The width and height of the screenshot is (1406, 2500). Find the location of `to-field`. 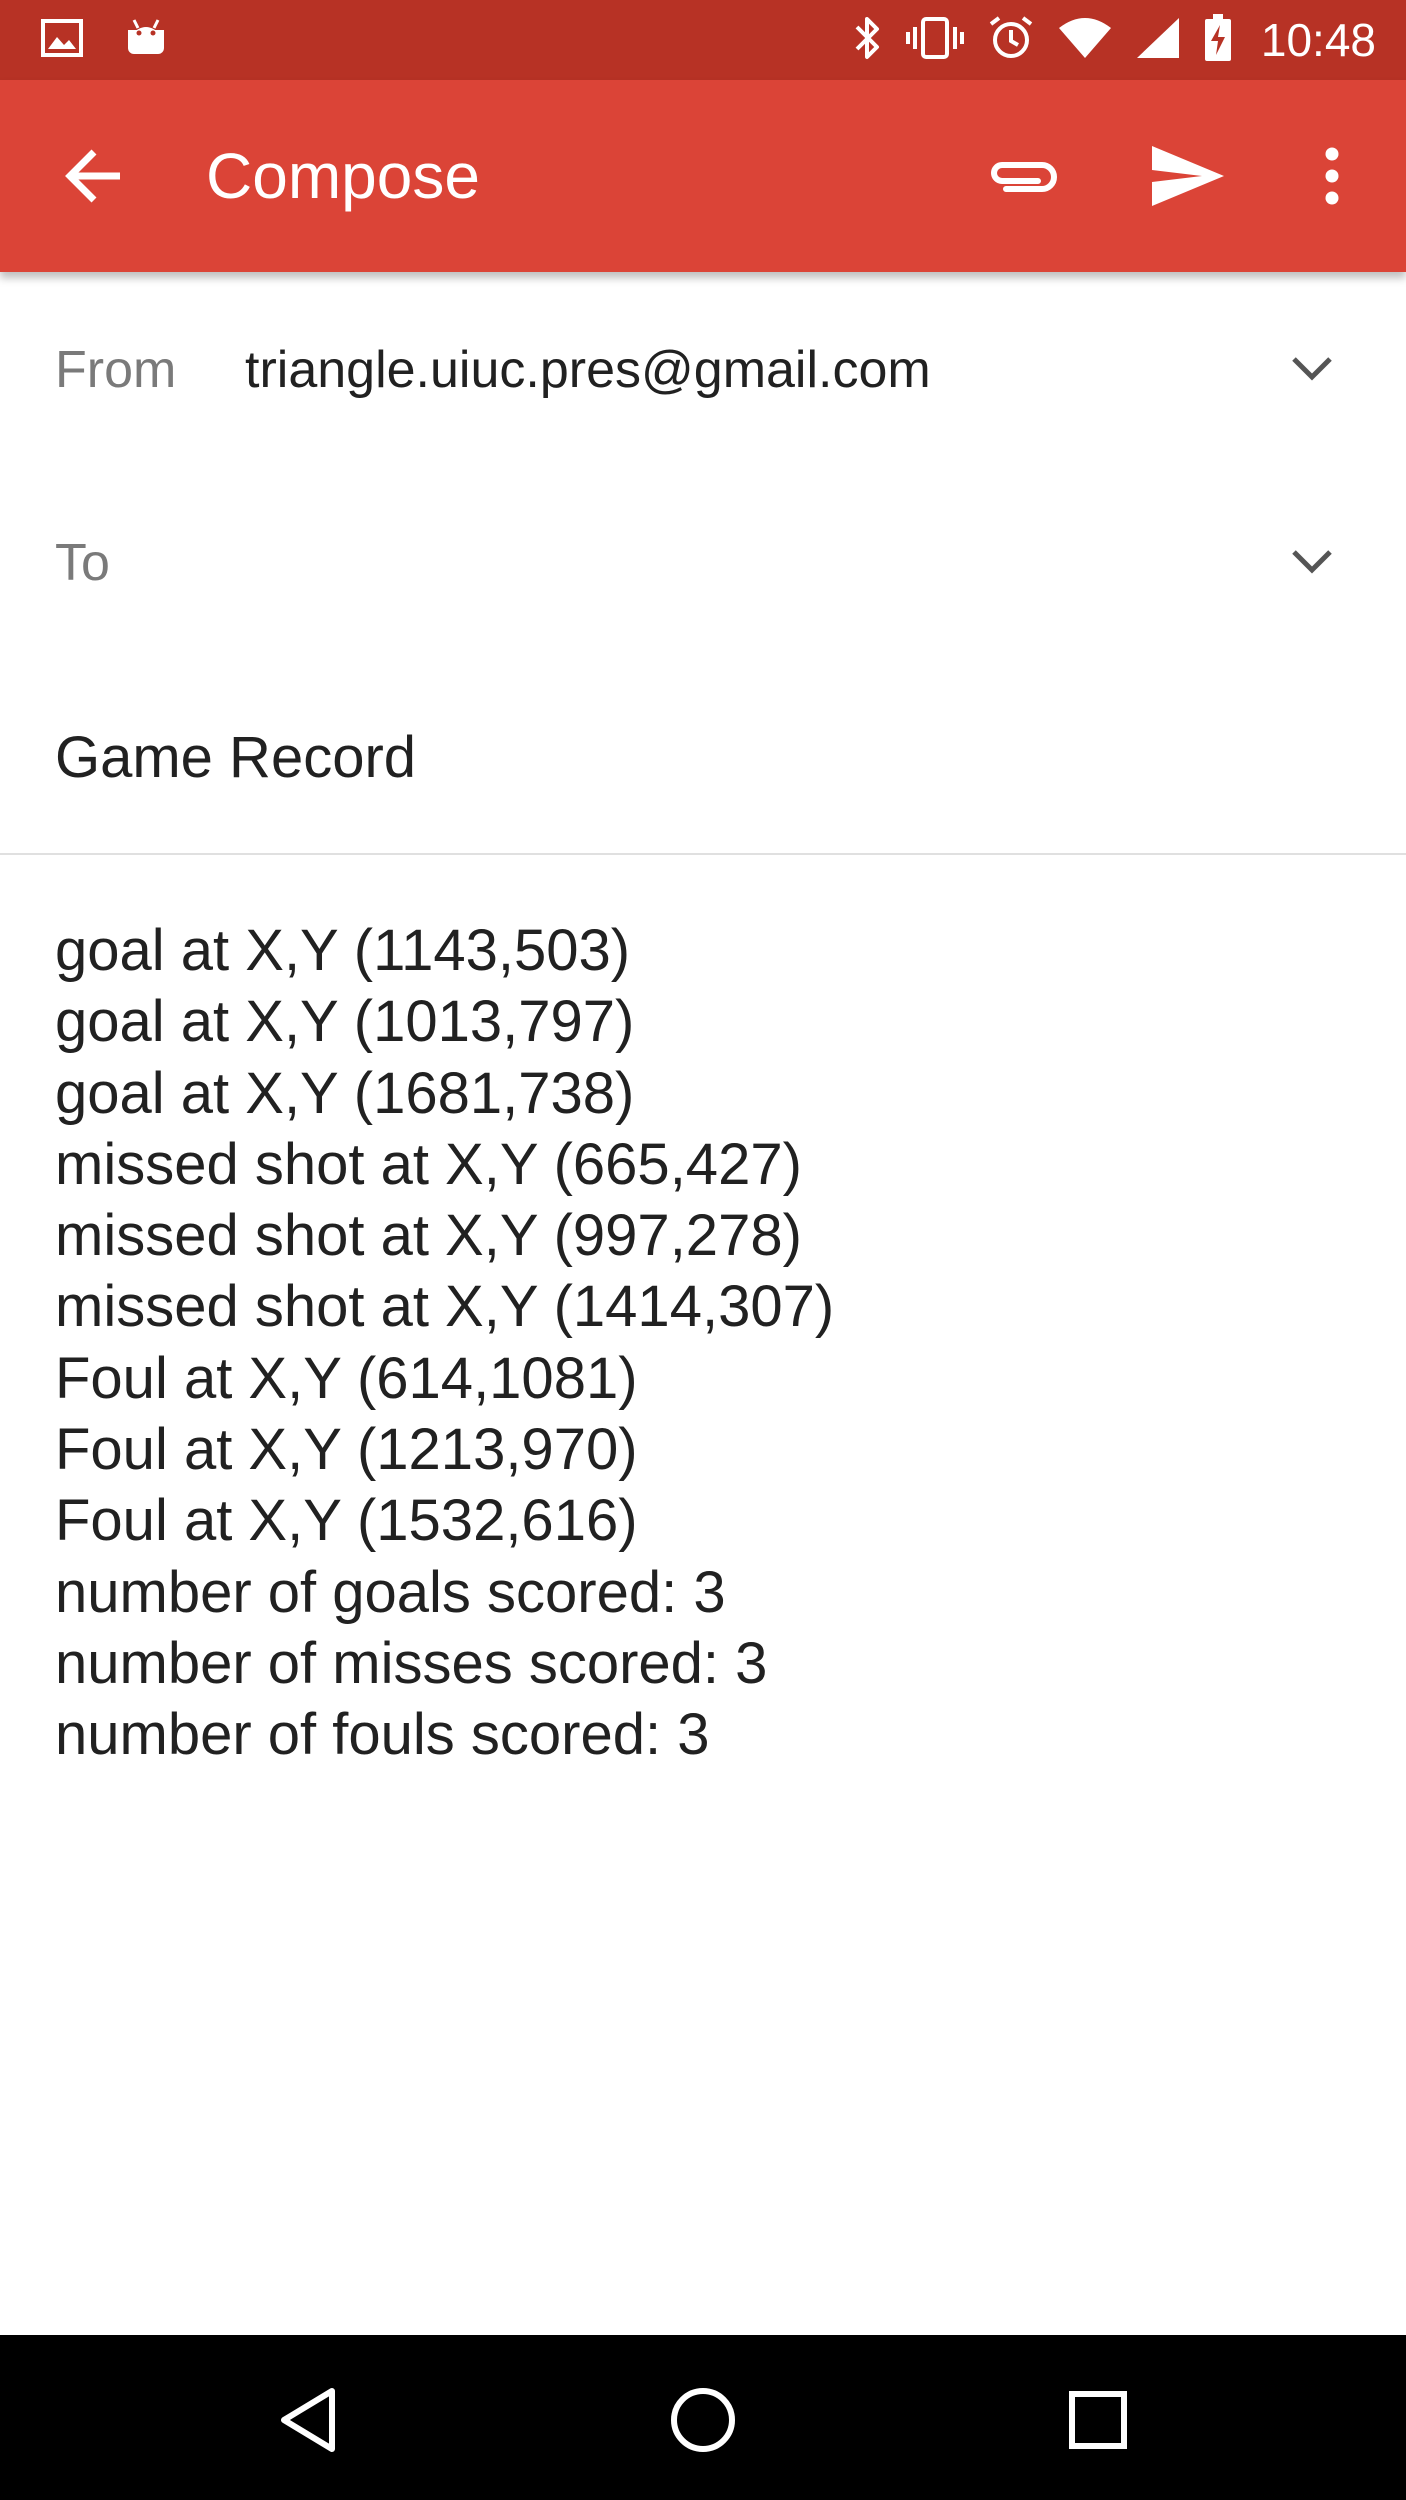

to-field is located at coordinates (702, 561).